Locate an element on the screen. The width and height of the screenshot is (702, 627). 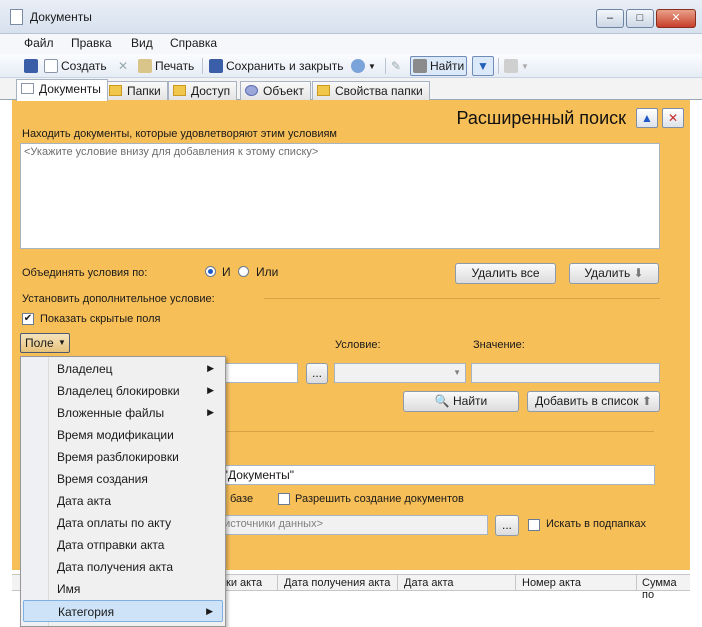
combine-label: Объединять условия по: is located at coordinates (85, 273).